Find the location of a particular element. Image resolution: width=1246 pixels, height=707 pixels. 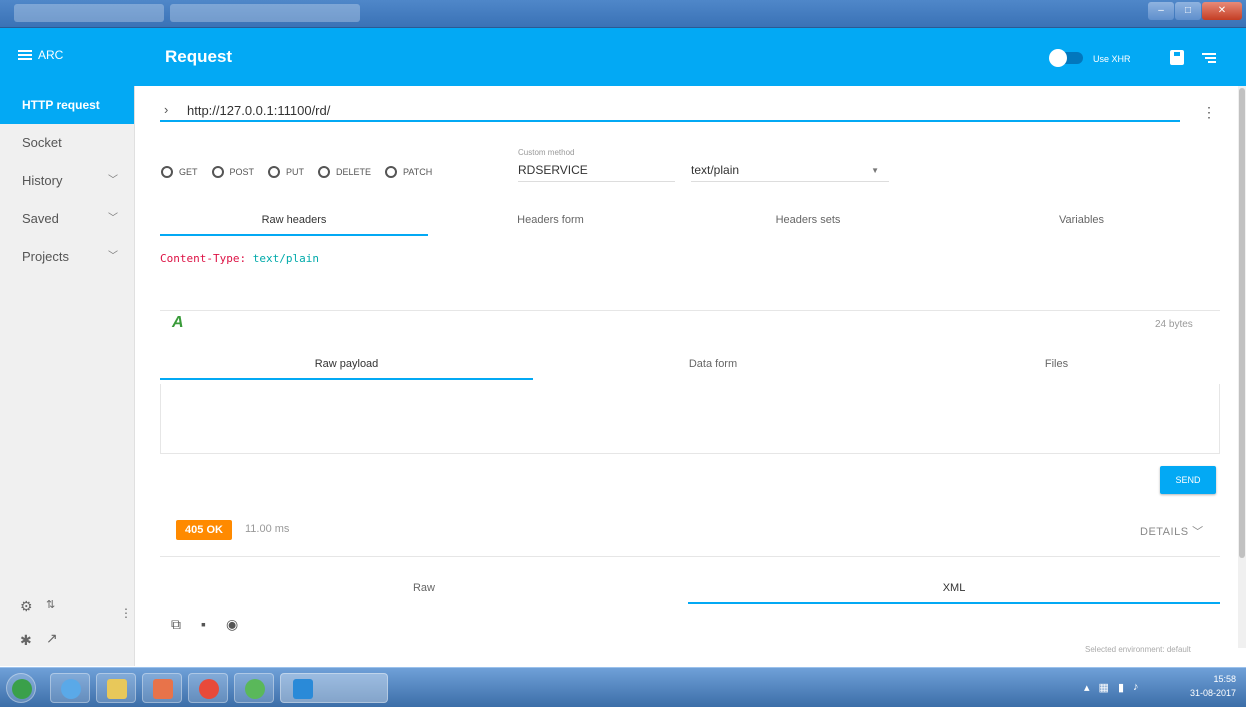

tab-variables: Variables is located at coordinates (1081, 221).